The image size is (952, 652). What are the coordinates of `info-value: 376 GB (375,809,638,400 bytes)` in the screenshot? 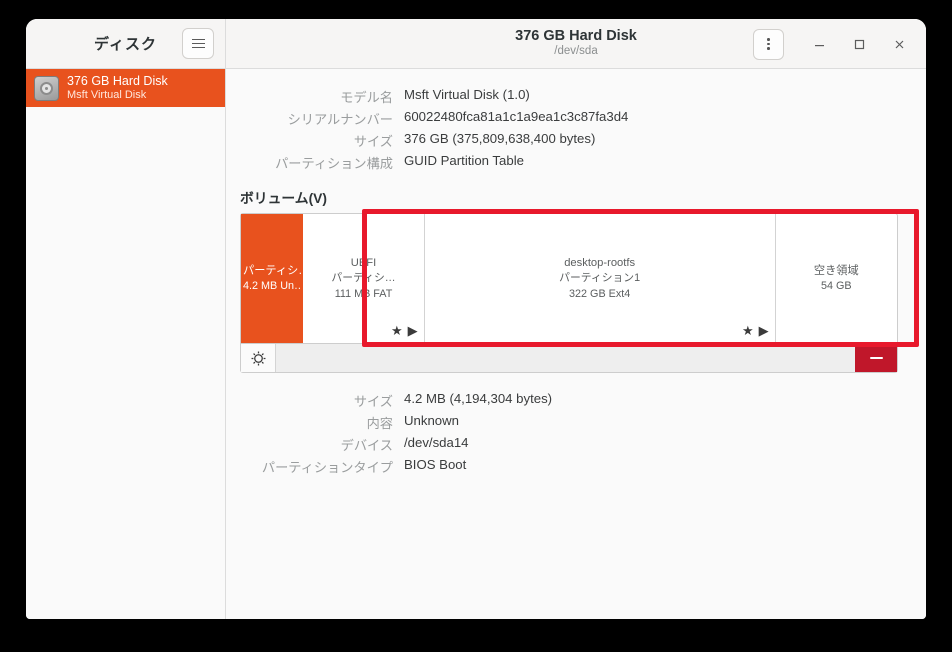 It's located at (500, 138).